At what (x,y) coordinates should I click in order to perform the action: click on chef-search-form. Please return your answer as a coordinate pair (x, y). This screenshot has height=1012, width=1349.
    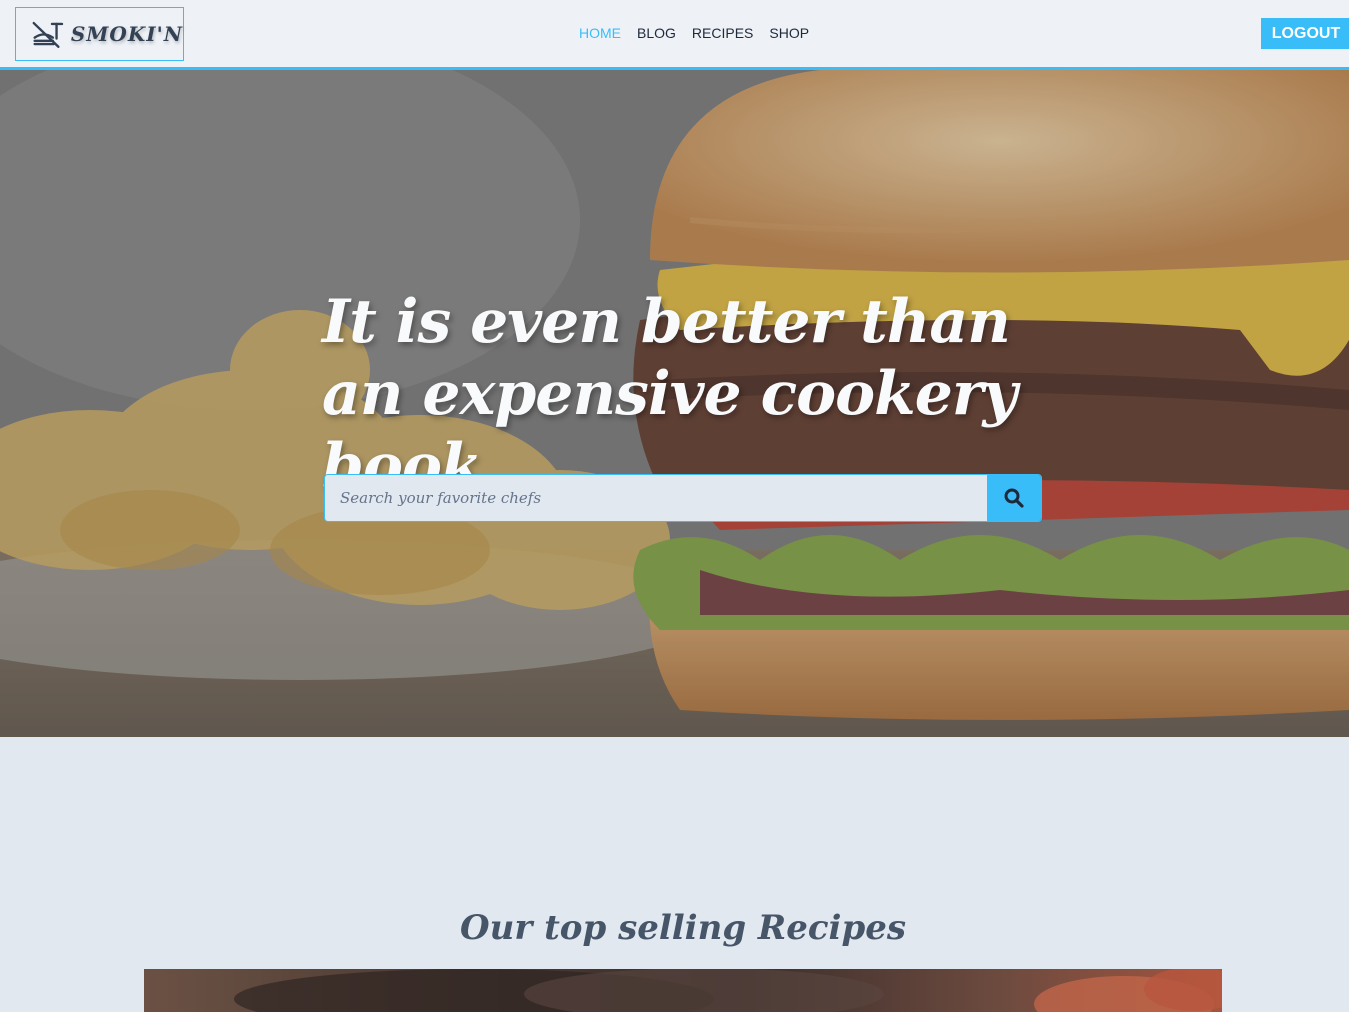
    Looking at the image, I should click on (683, 498).